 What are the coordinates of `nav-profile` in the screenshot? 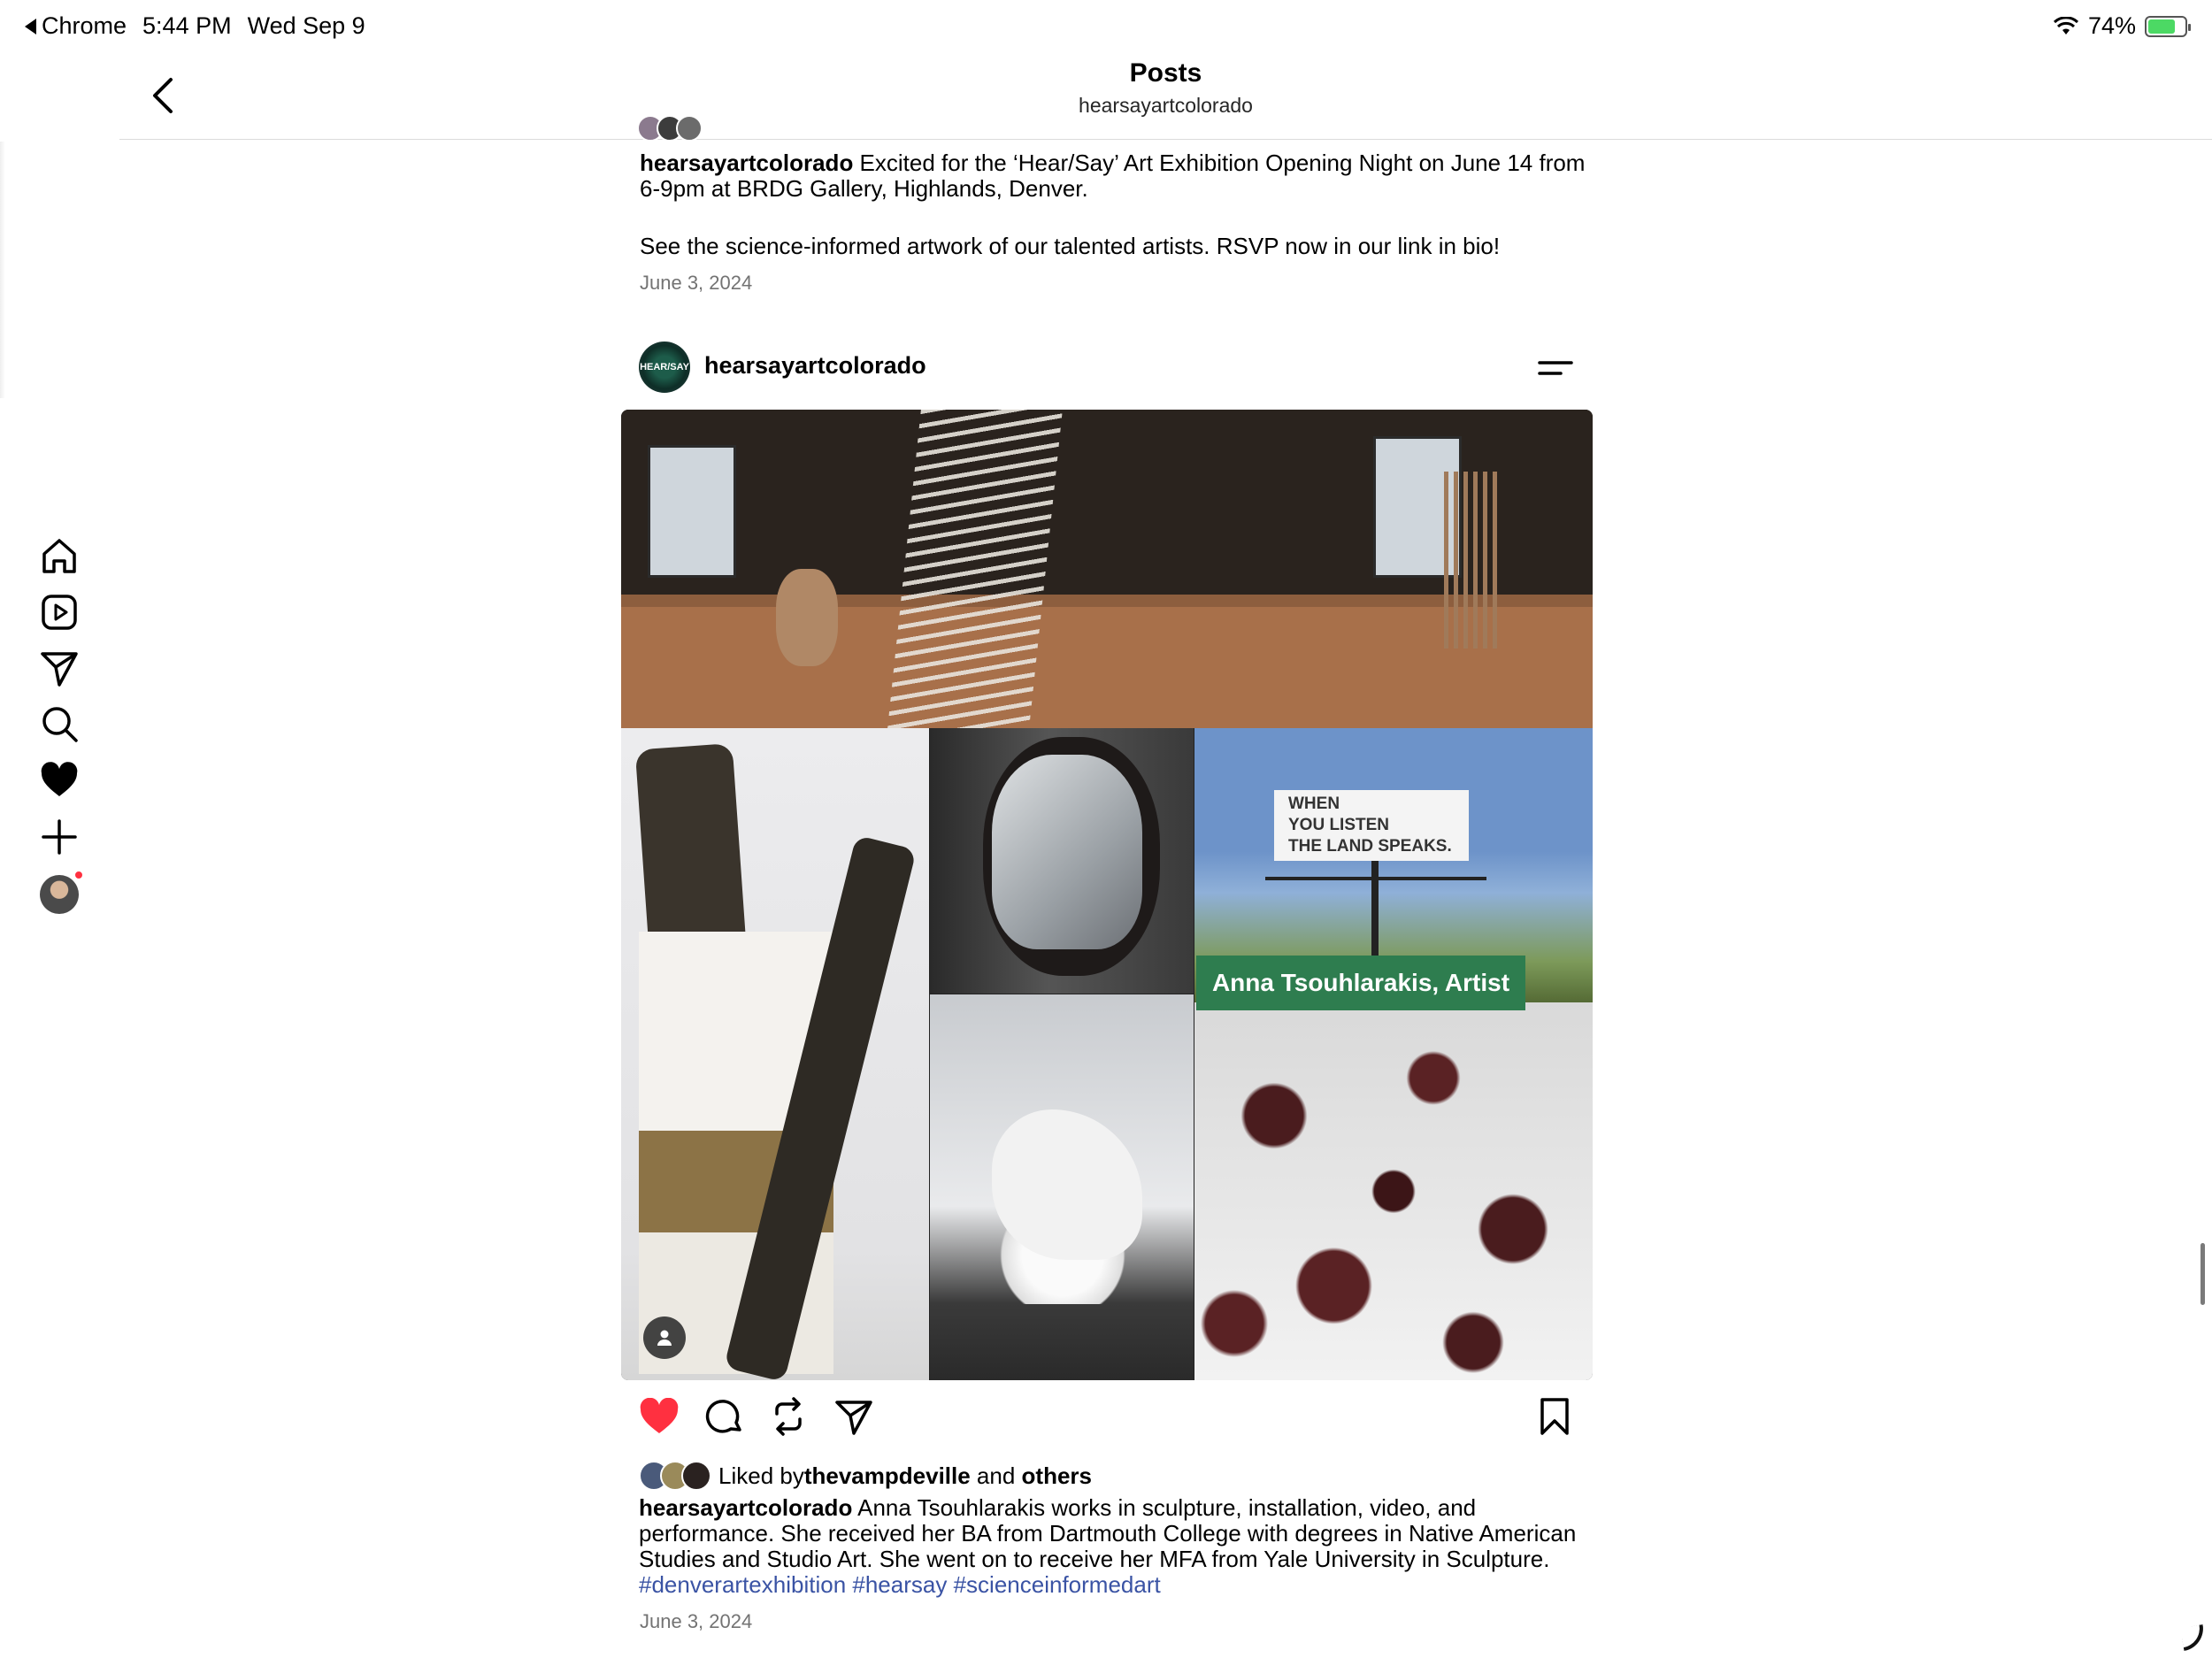 It's located at (60, 895).